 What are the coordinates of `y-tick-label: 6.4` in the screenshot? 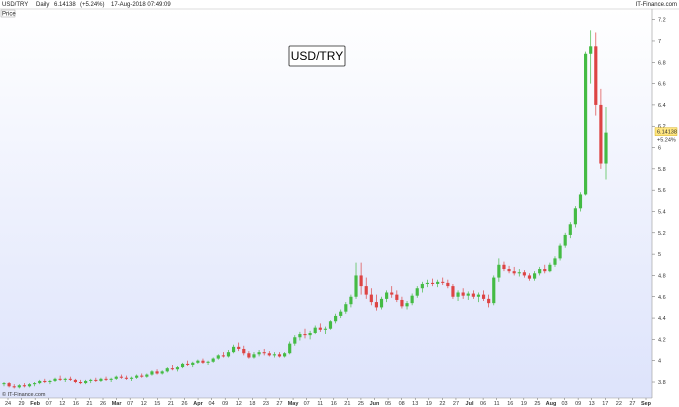 It's located at (662, 106).